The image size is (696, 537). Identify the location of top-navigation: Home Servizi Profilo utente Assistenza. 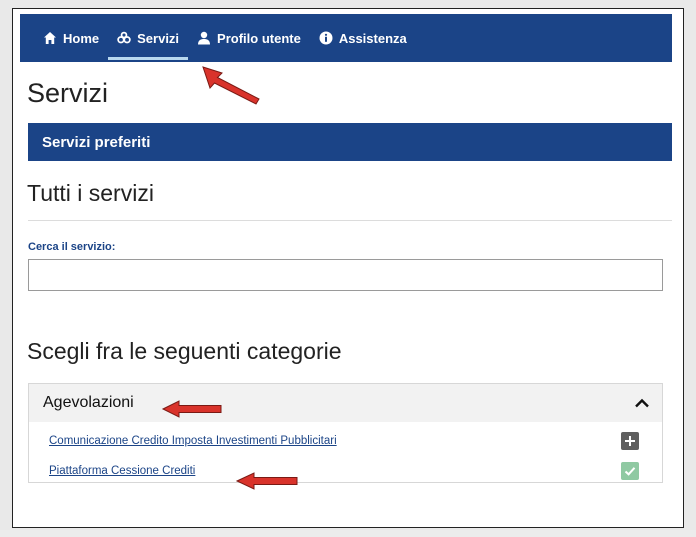
(346, 38).